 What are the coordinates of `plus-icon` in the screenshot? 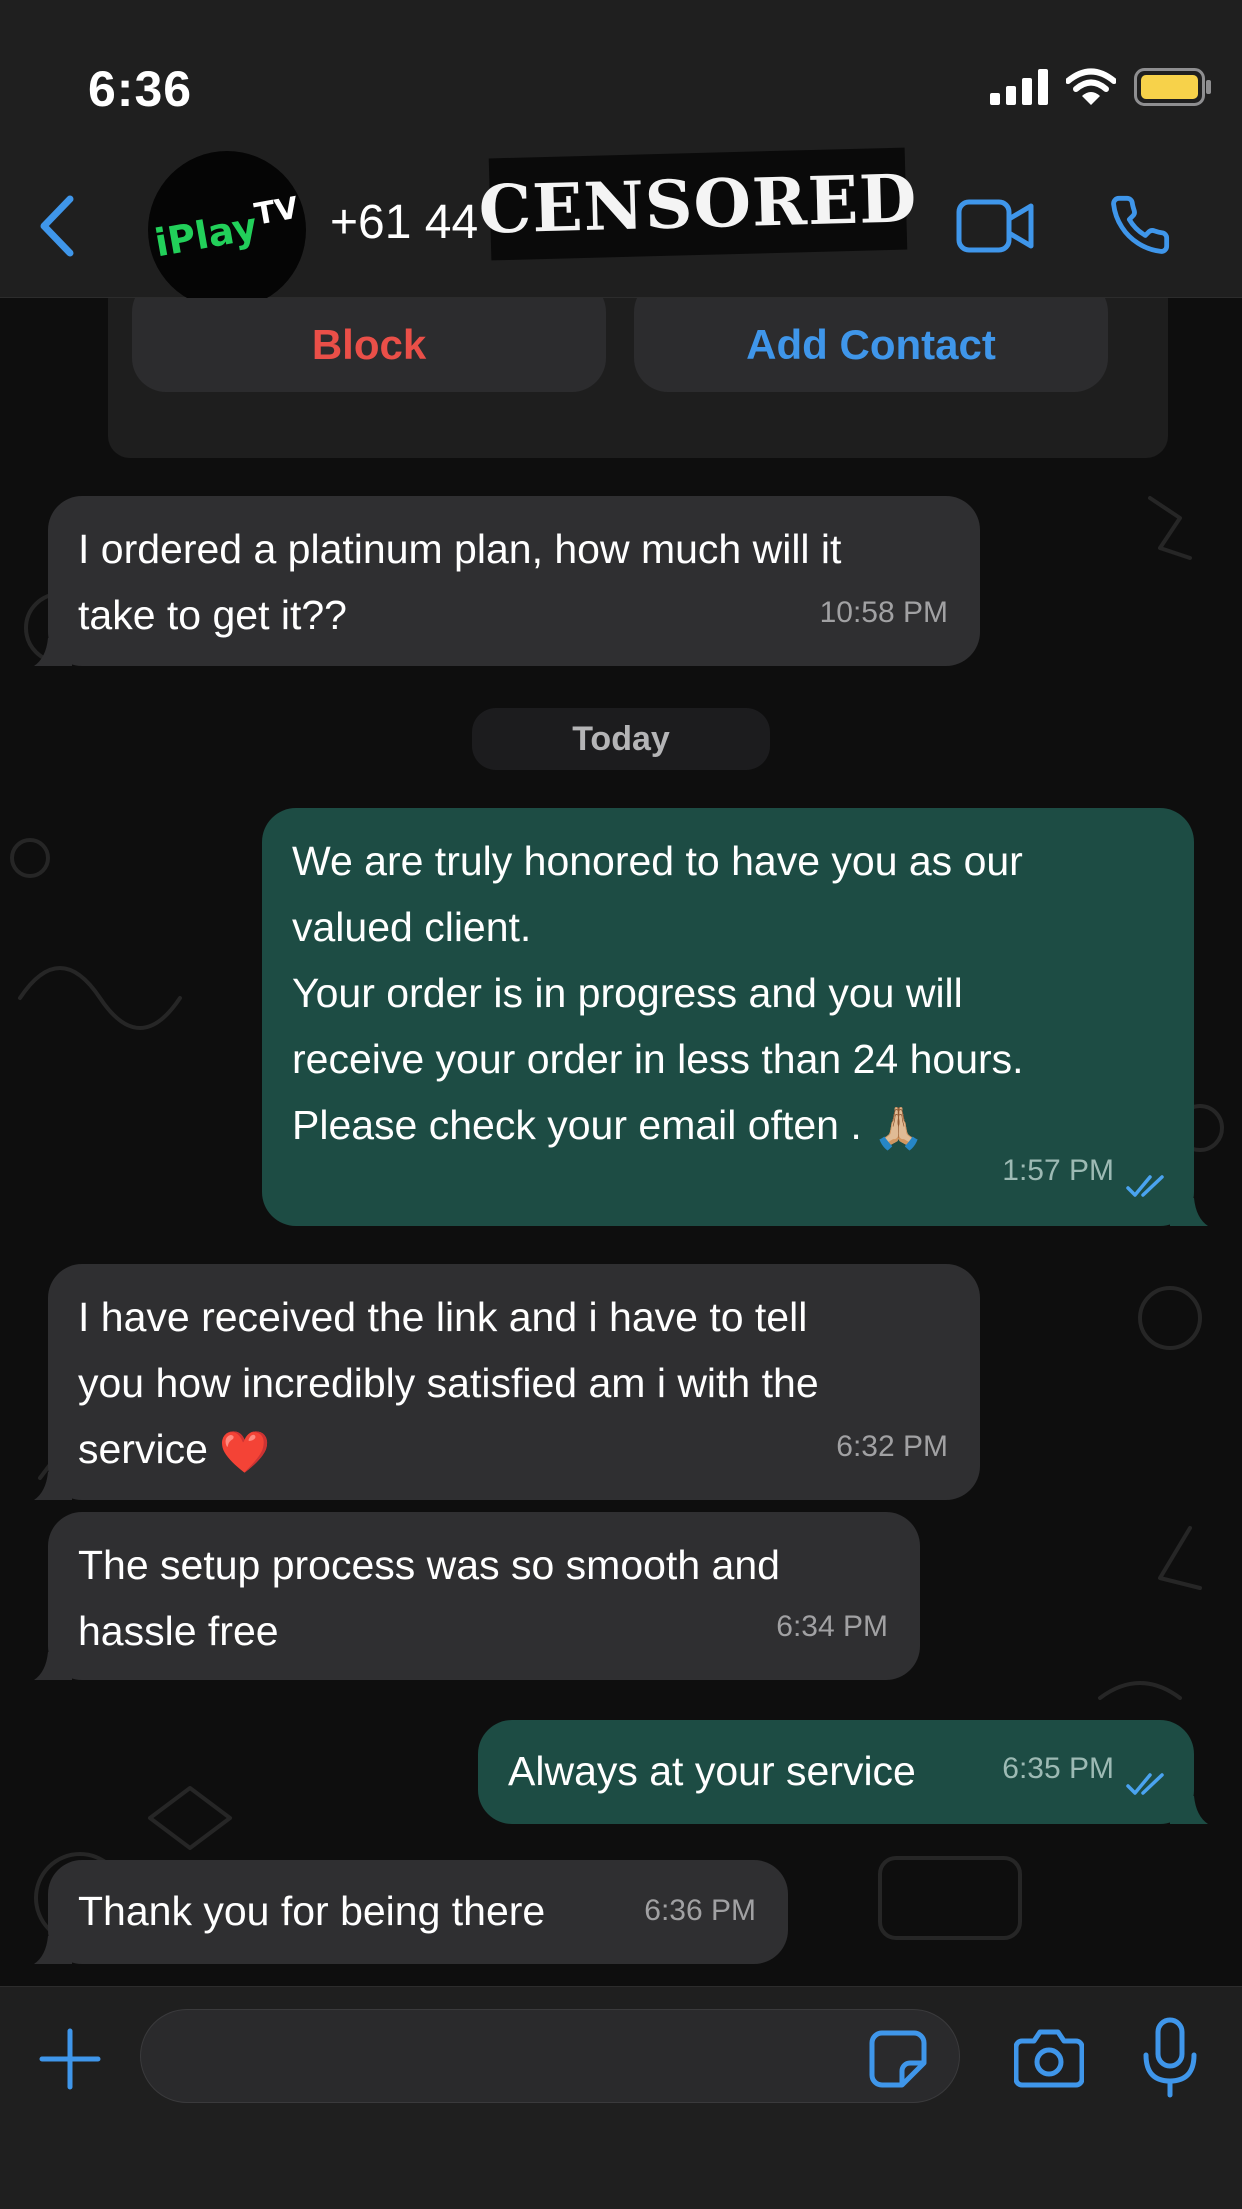 It's located at (70, 2059).